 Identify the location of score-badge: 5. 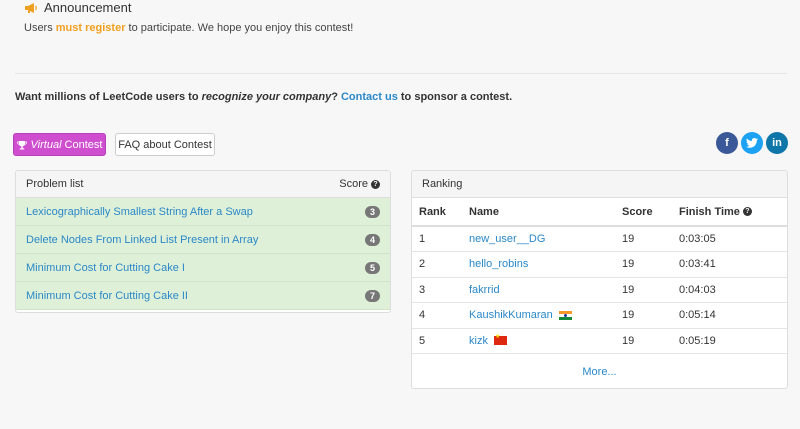
(372, 267).